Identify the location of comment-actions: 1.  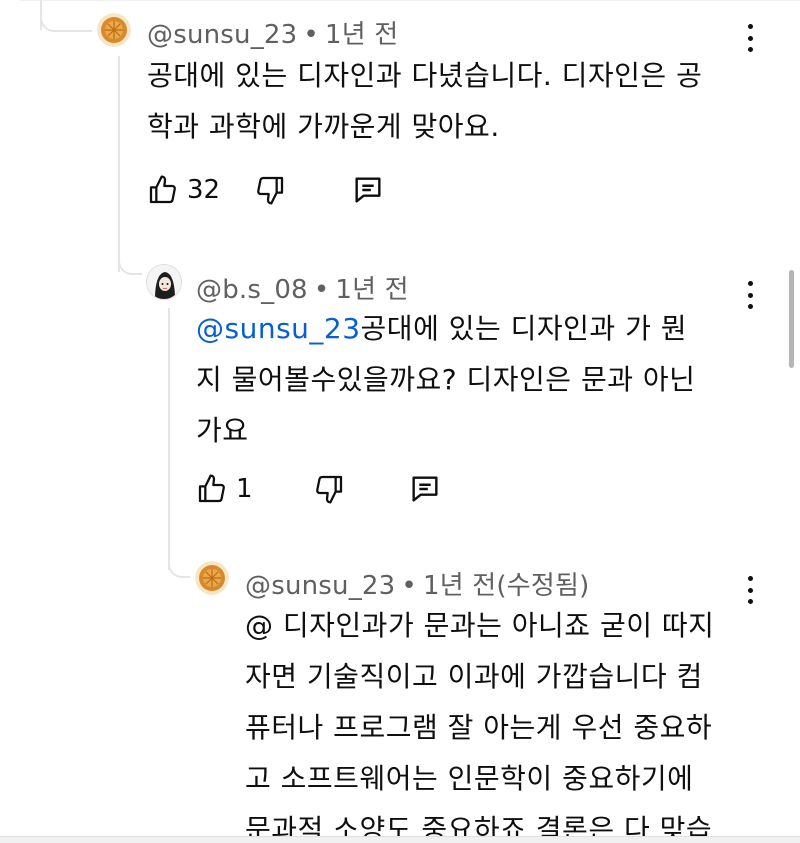
(318, 489).